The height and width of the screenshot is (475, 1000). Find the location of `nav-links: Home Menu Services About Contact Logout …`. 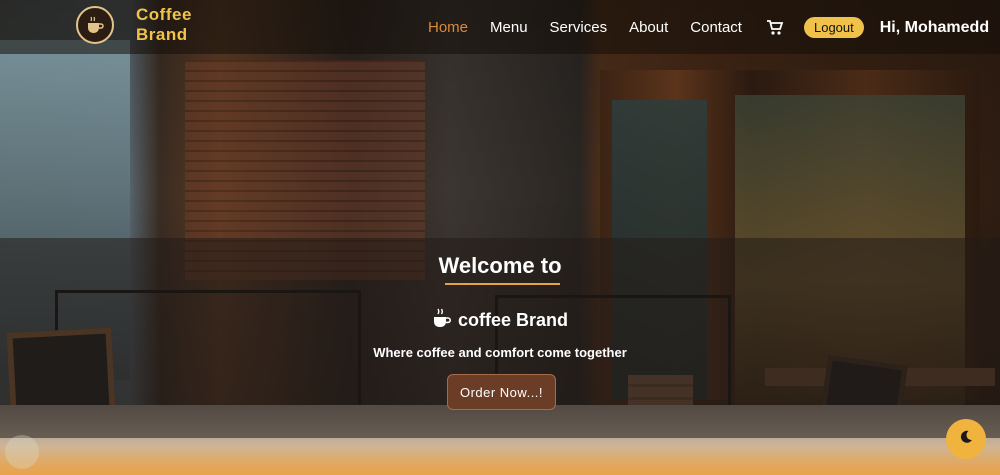

nav-links: Home Menu Services About Contact Logout … is located at coordinates (708, 27).